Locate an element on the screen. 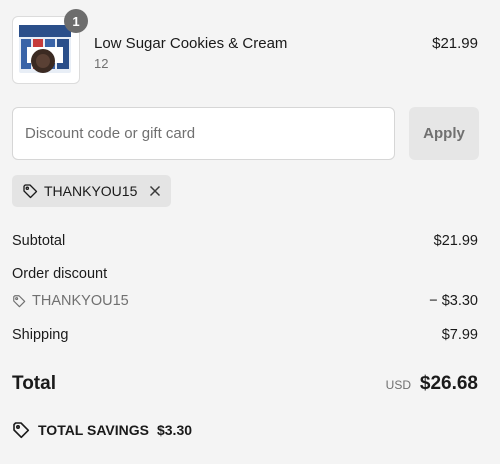  total-savings-value: $3.30 is located at coordinates (174, 430).